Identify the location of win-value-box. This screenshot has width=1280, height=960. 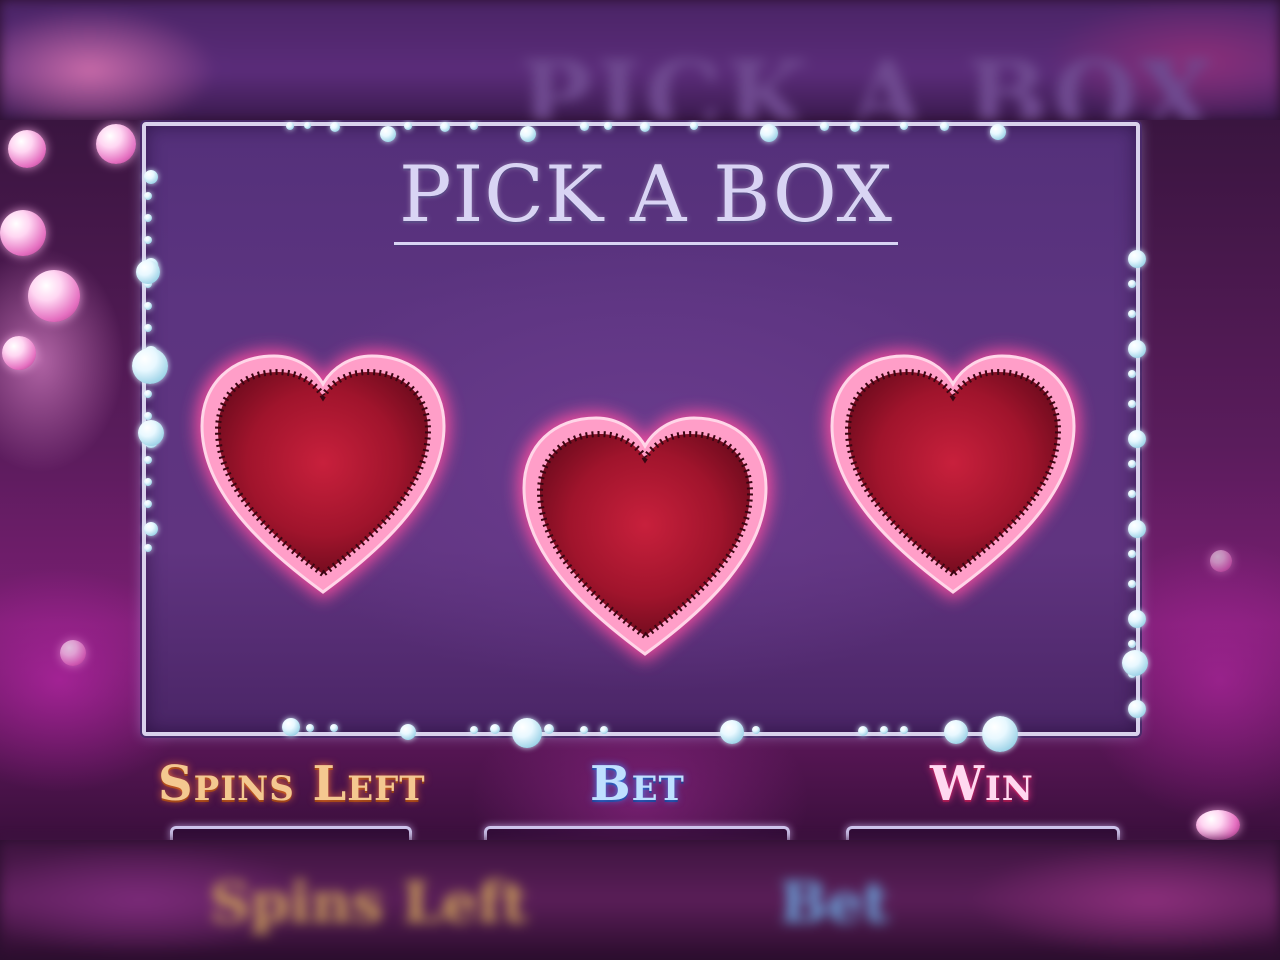
(983, 833).